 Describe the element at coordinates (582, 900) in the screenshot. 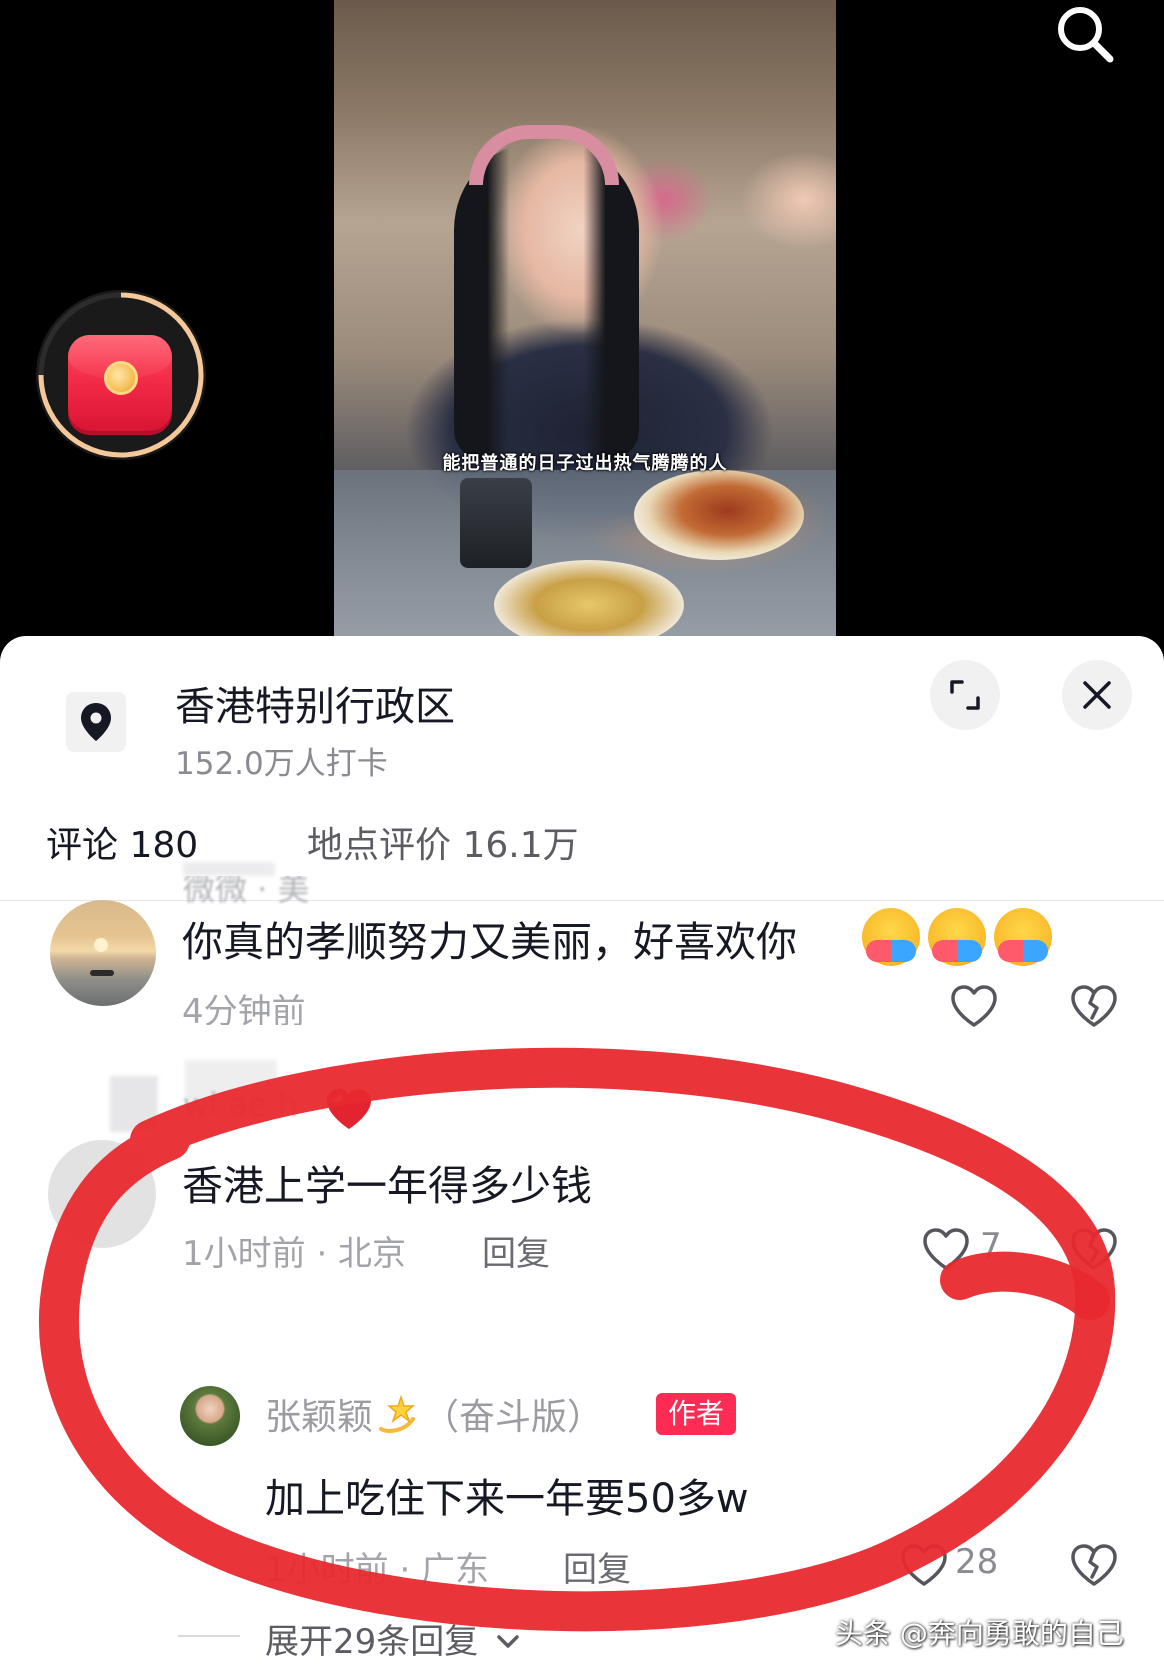

I see `tabs-divider` at that location.